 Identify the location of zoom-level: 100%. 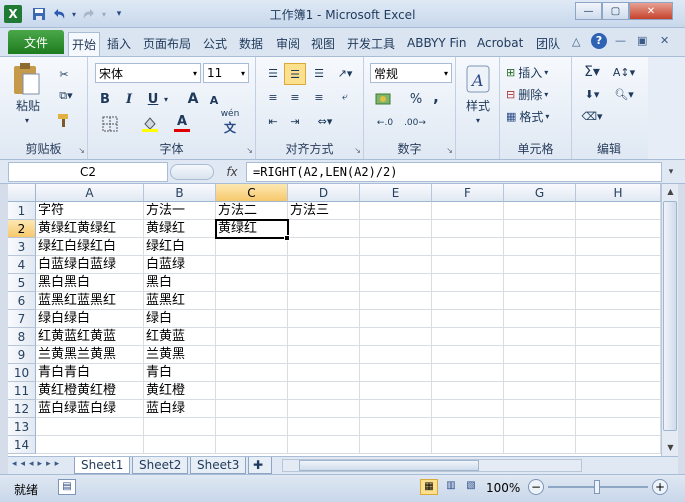
(503, 488).